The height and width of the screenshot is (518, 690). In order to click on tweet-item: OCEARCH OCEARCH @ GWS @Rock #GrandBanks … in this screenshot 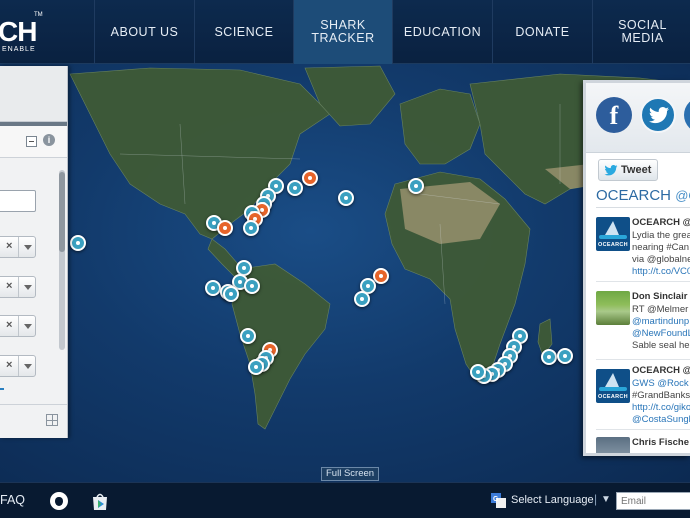, I will do `click(643, 397)`.